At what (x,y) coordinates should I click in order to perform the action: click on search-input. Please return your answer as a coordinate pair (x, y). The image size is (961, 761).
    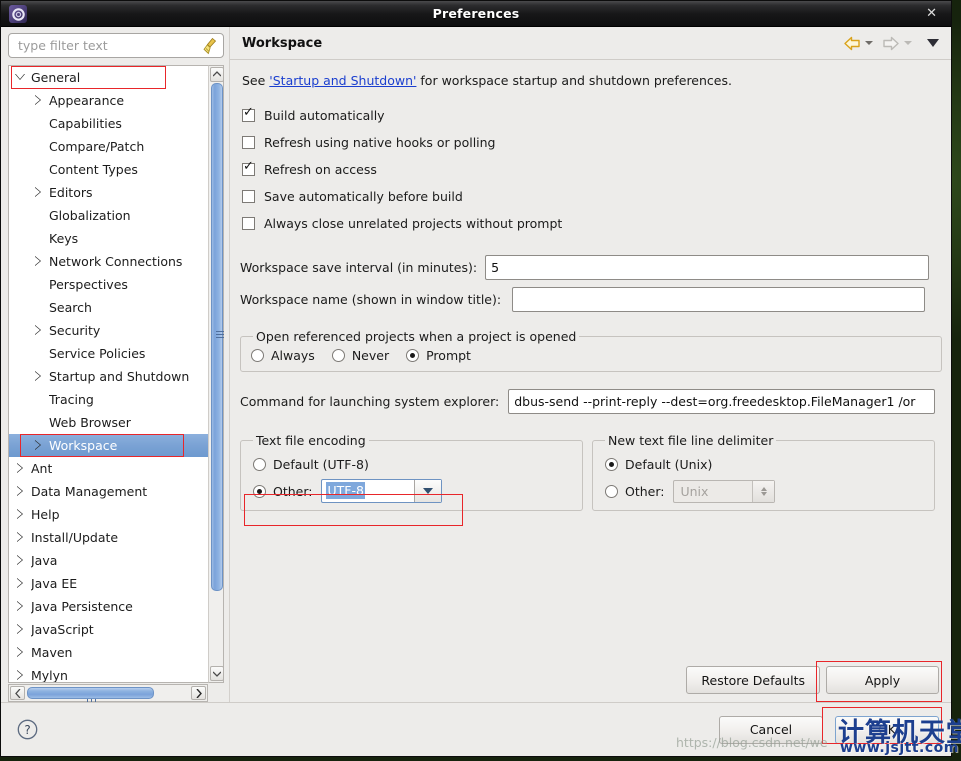
    Looking at the image, I should click on (116, 45).